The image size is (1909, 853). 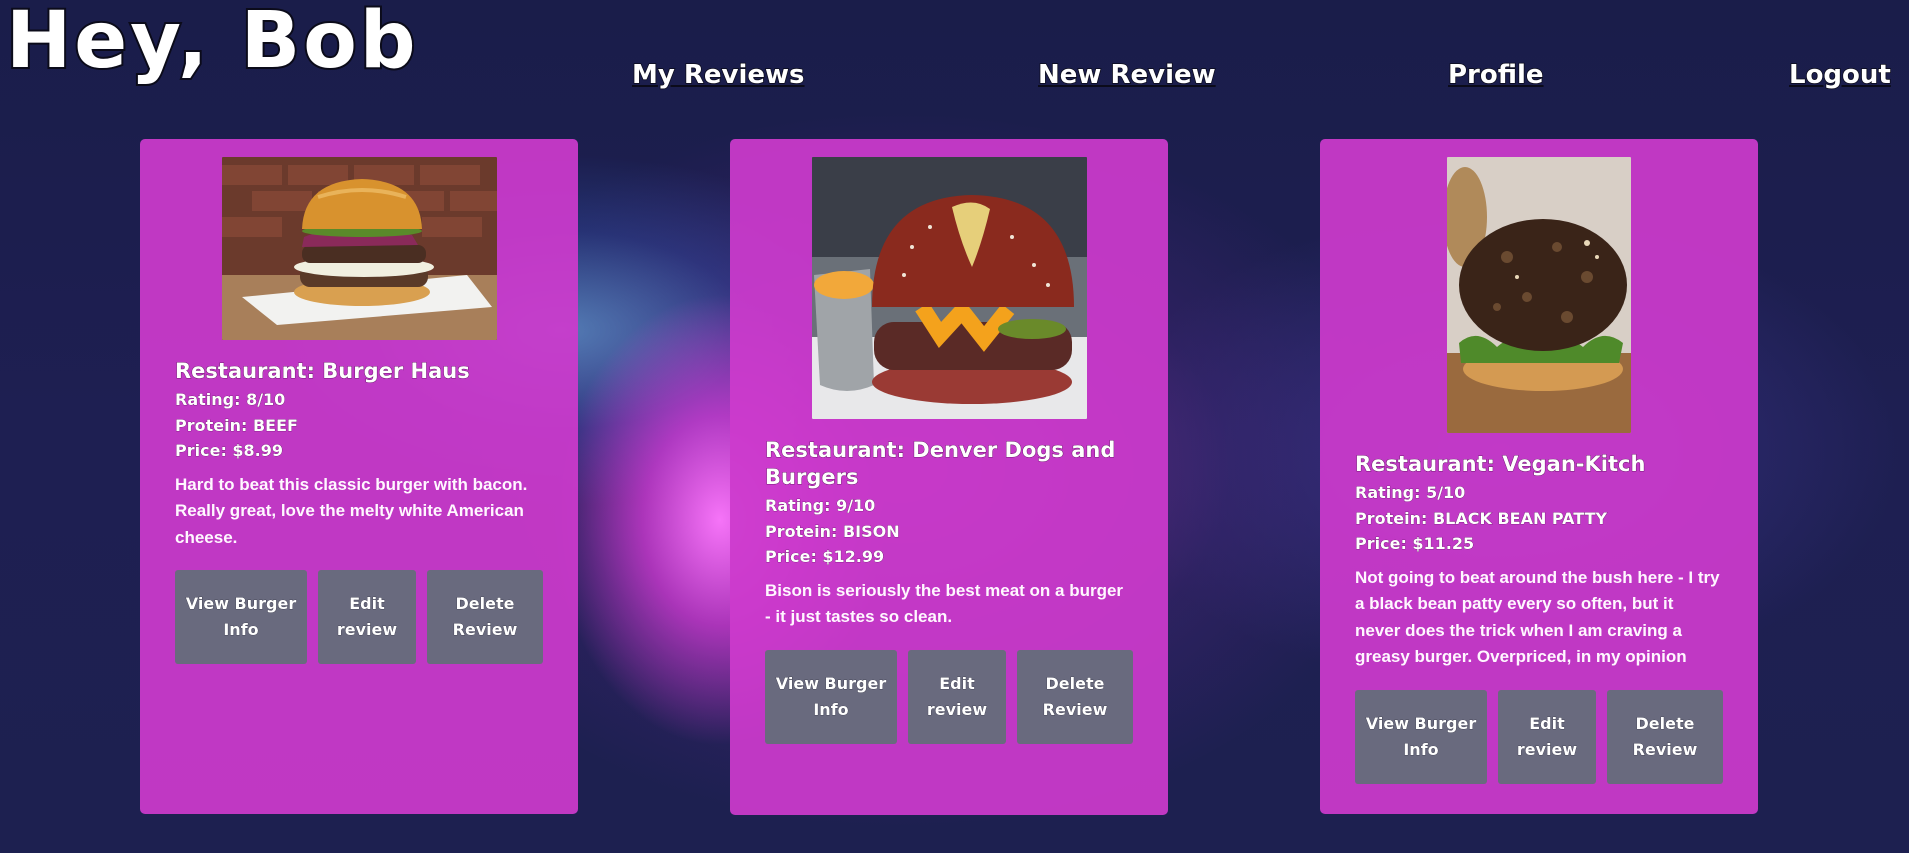 I want to click on rating-text: Rating: 8/10, so click(x=230, y=400).